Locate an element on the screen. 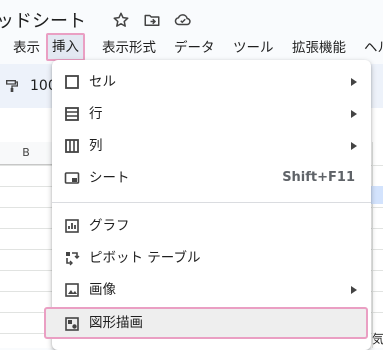 This screenshot has width=383, height=350. rows-icon is located at coordinates (72, 114).